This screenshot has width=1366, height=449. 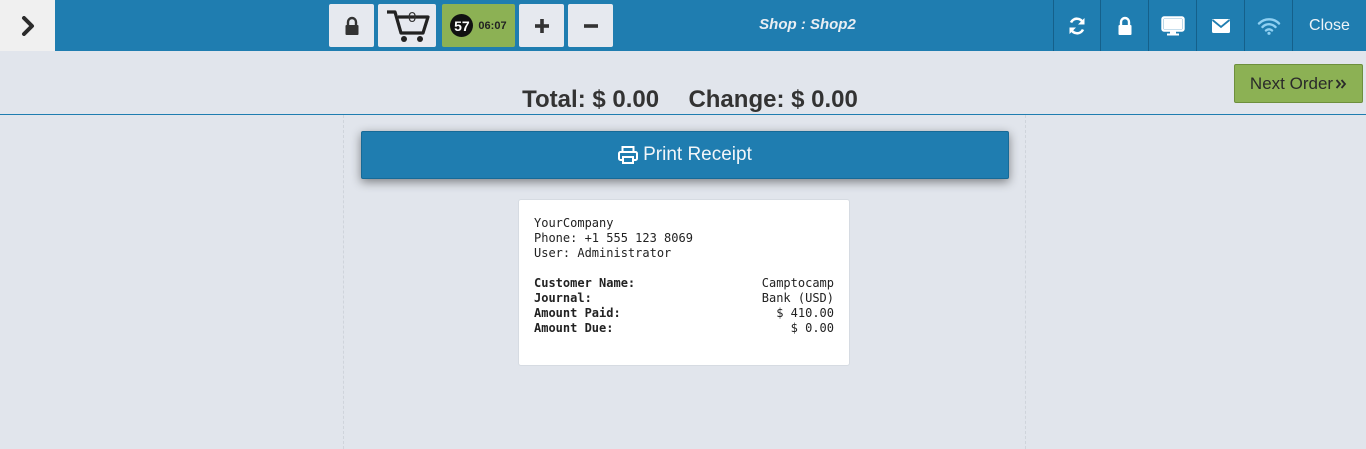 I want to click on receipt-row-value: $ 0.00, so click(x=812, y=328).